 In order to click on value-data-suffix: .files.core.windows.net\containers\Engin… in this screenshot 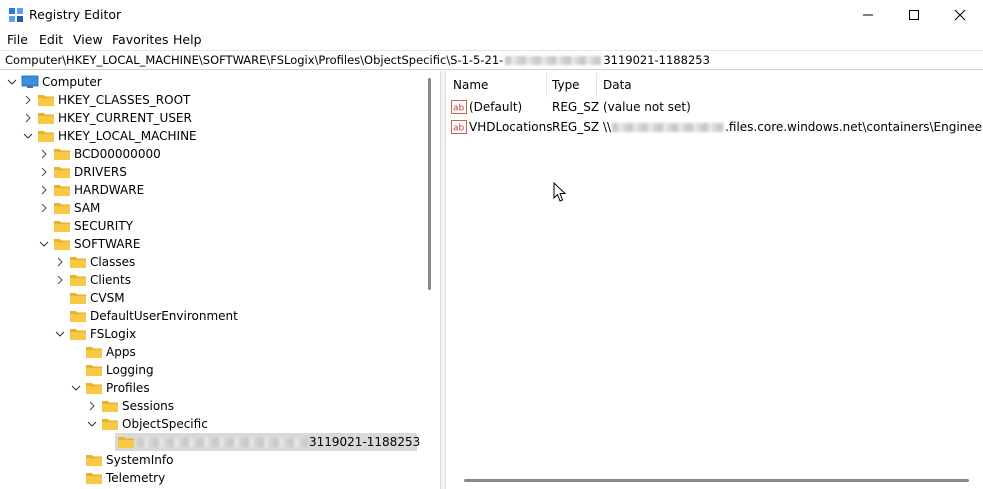, I will do `click(854, 127)`.